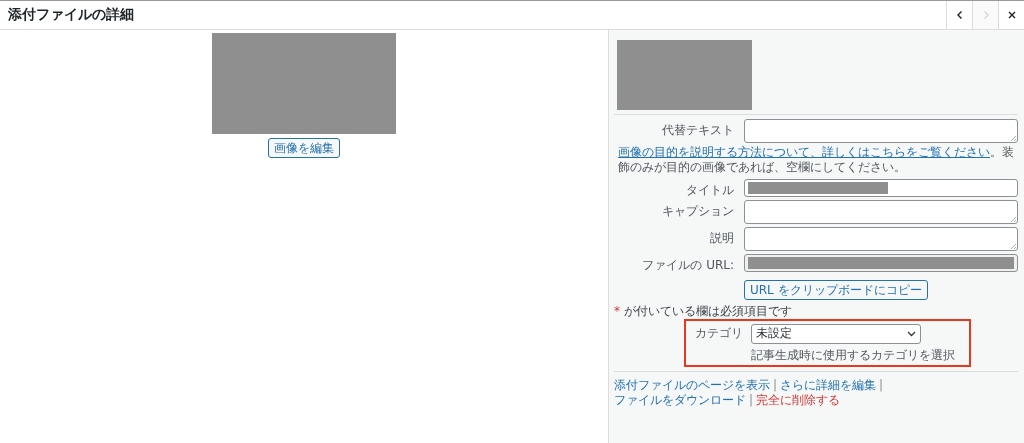 This screenshot has width=1024, height=443. I want to click on close-icon, so click(1011, 15).